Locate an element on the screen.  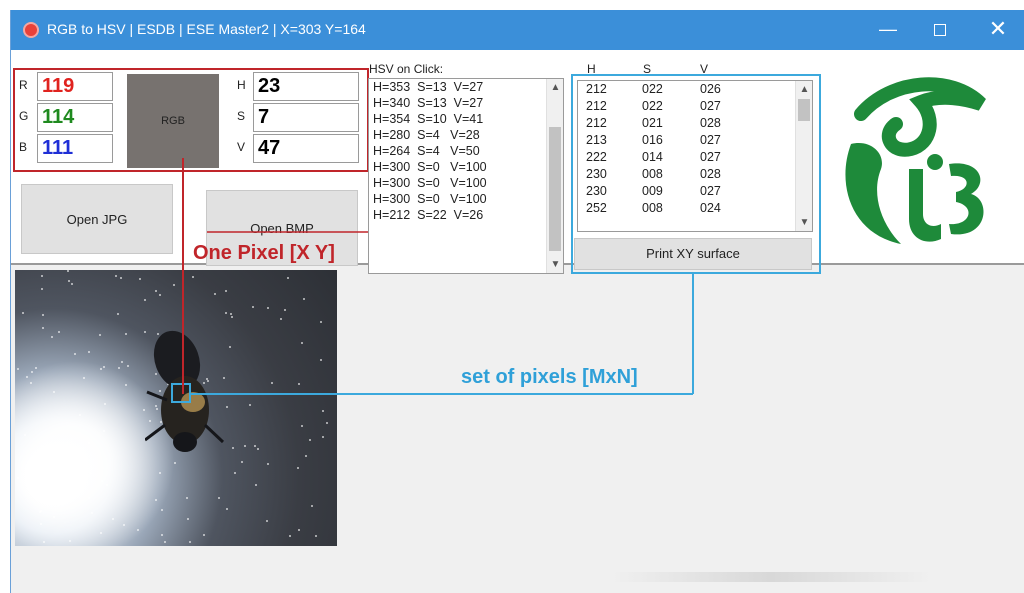
set-of-pixels-annotation: set of pixels [MxN] is located at coordinates (549, 377).